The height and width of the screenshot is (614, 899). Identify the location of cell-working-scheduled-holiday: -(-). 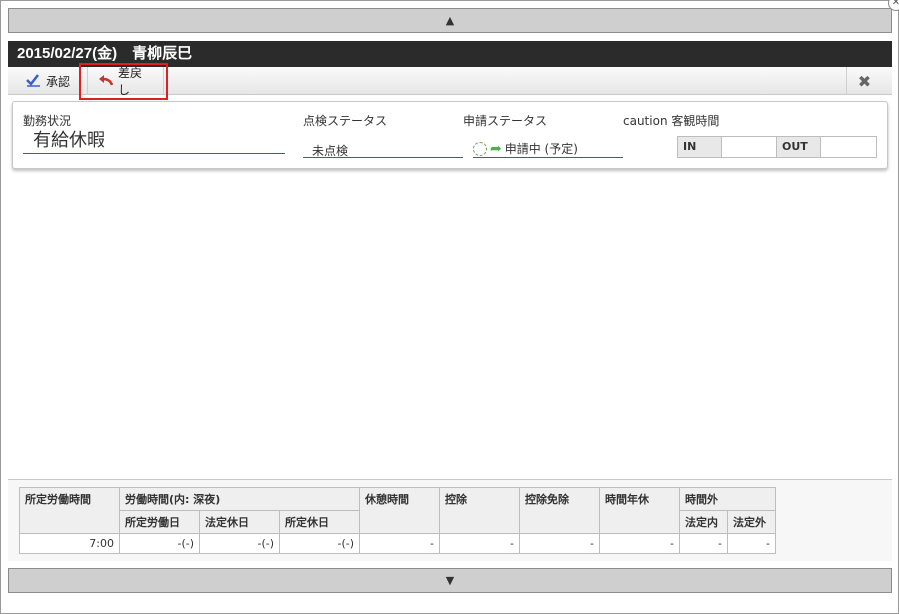
(319, 543).